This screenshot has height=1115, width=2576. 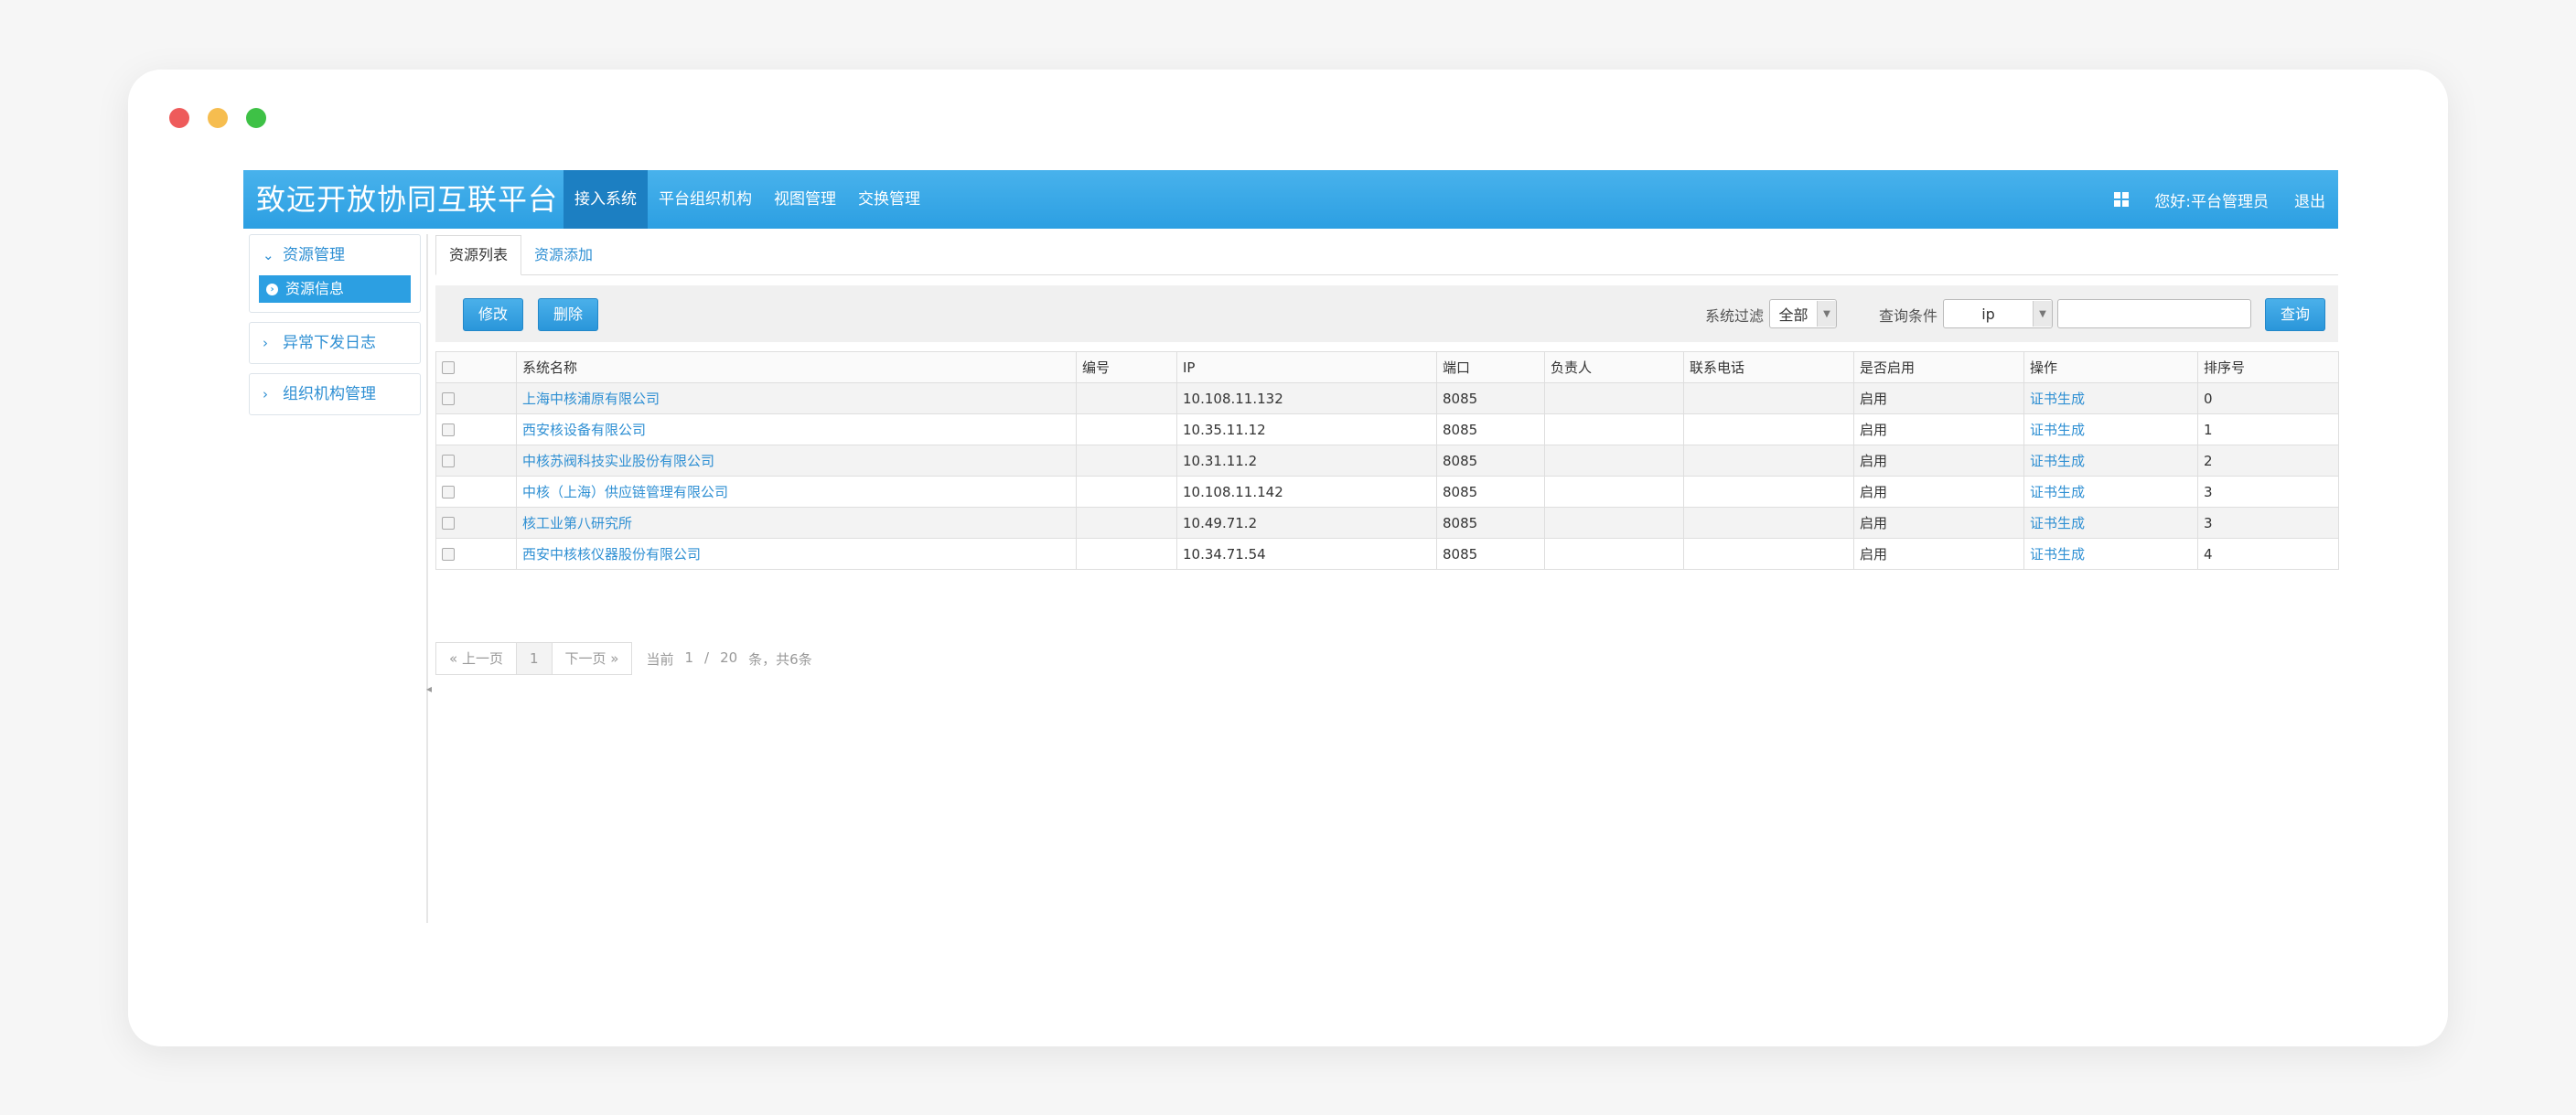 I want to click on table-row: 核工业第八研究所 10.49.71.2 8085 启用 证书生成 3, so click(x=1387, y=523).